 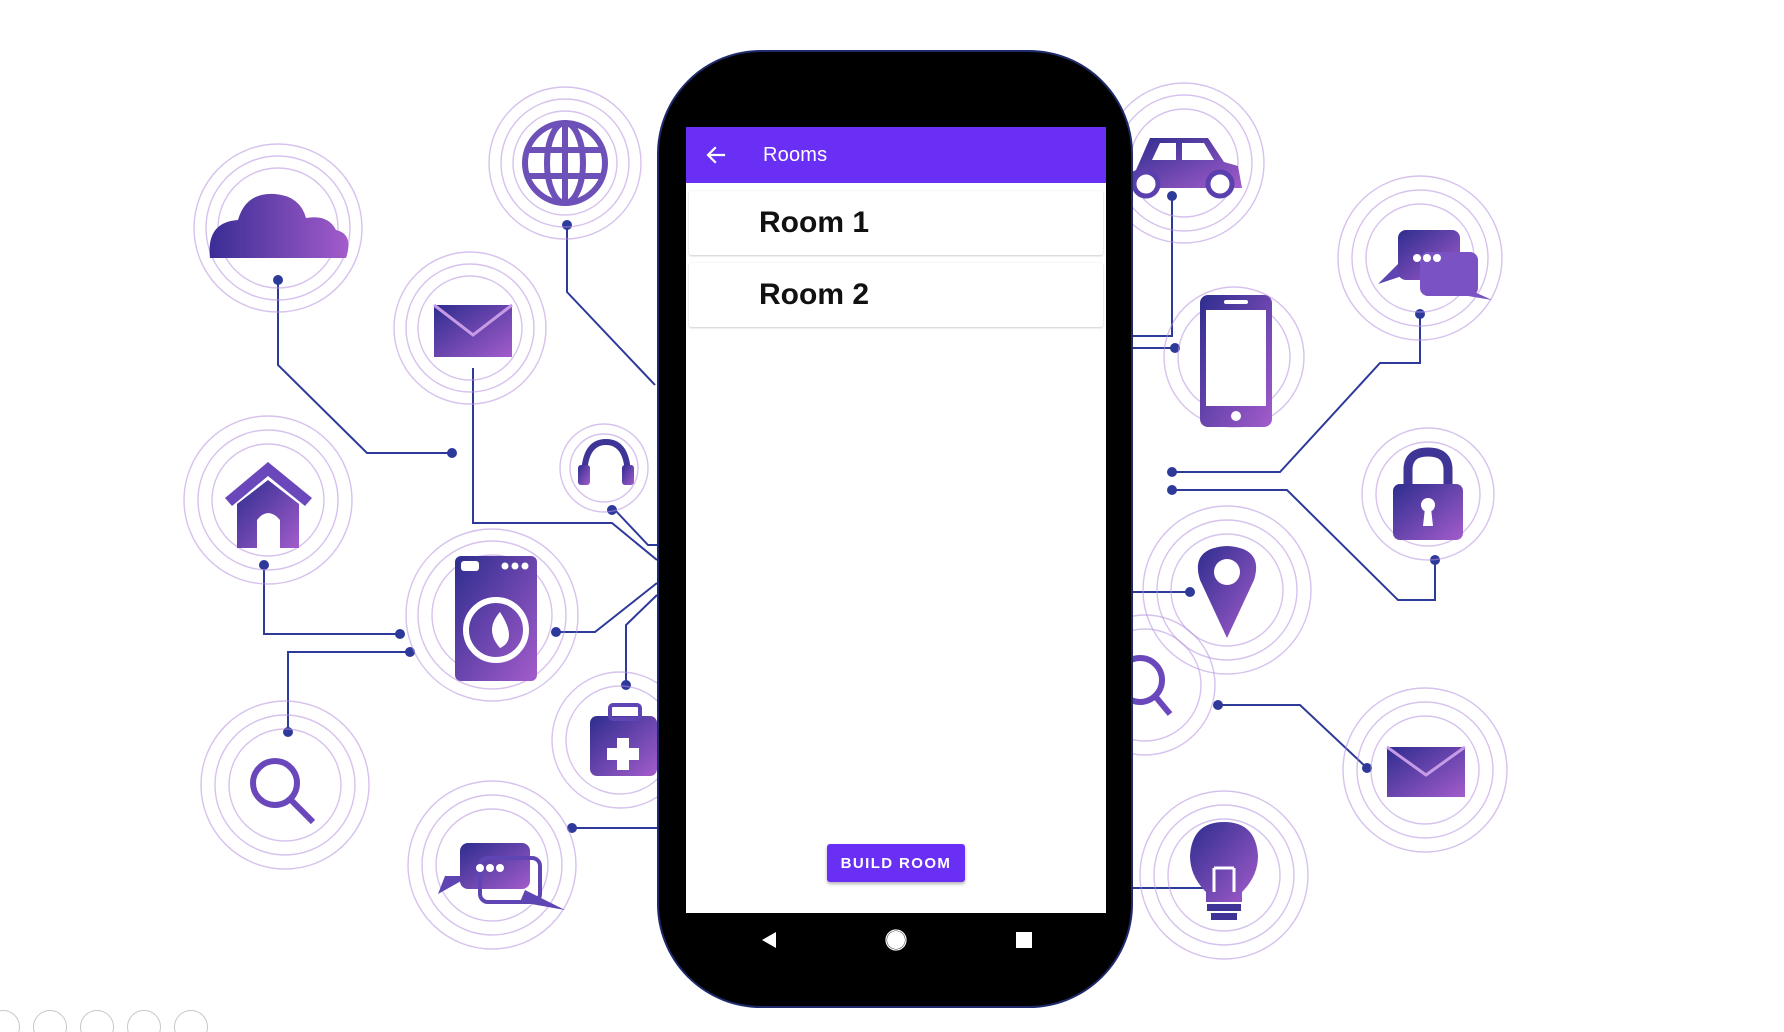 I want to click on recents-square-icon, so click(x=1024, y=940).